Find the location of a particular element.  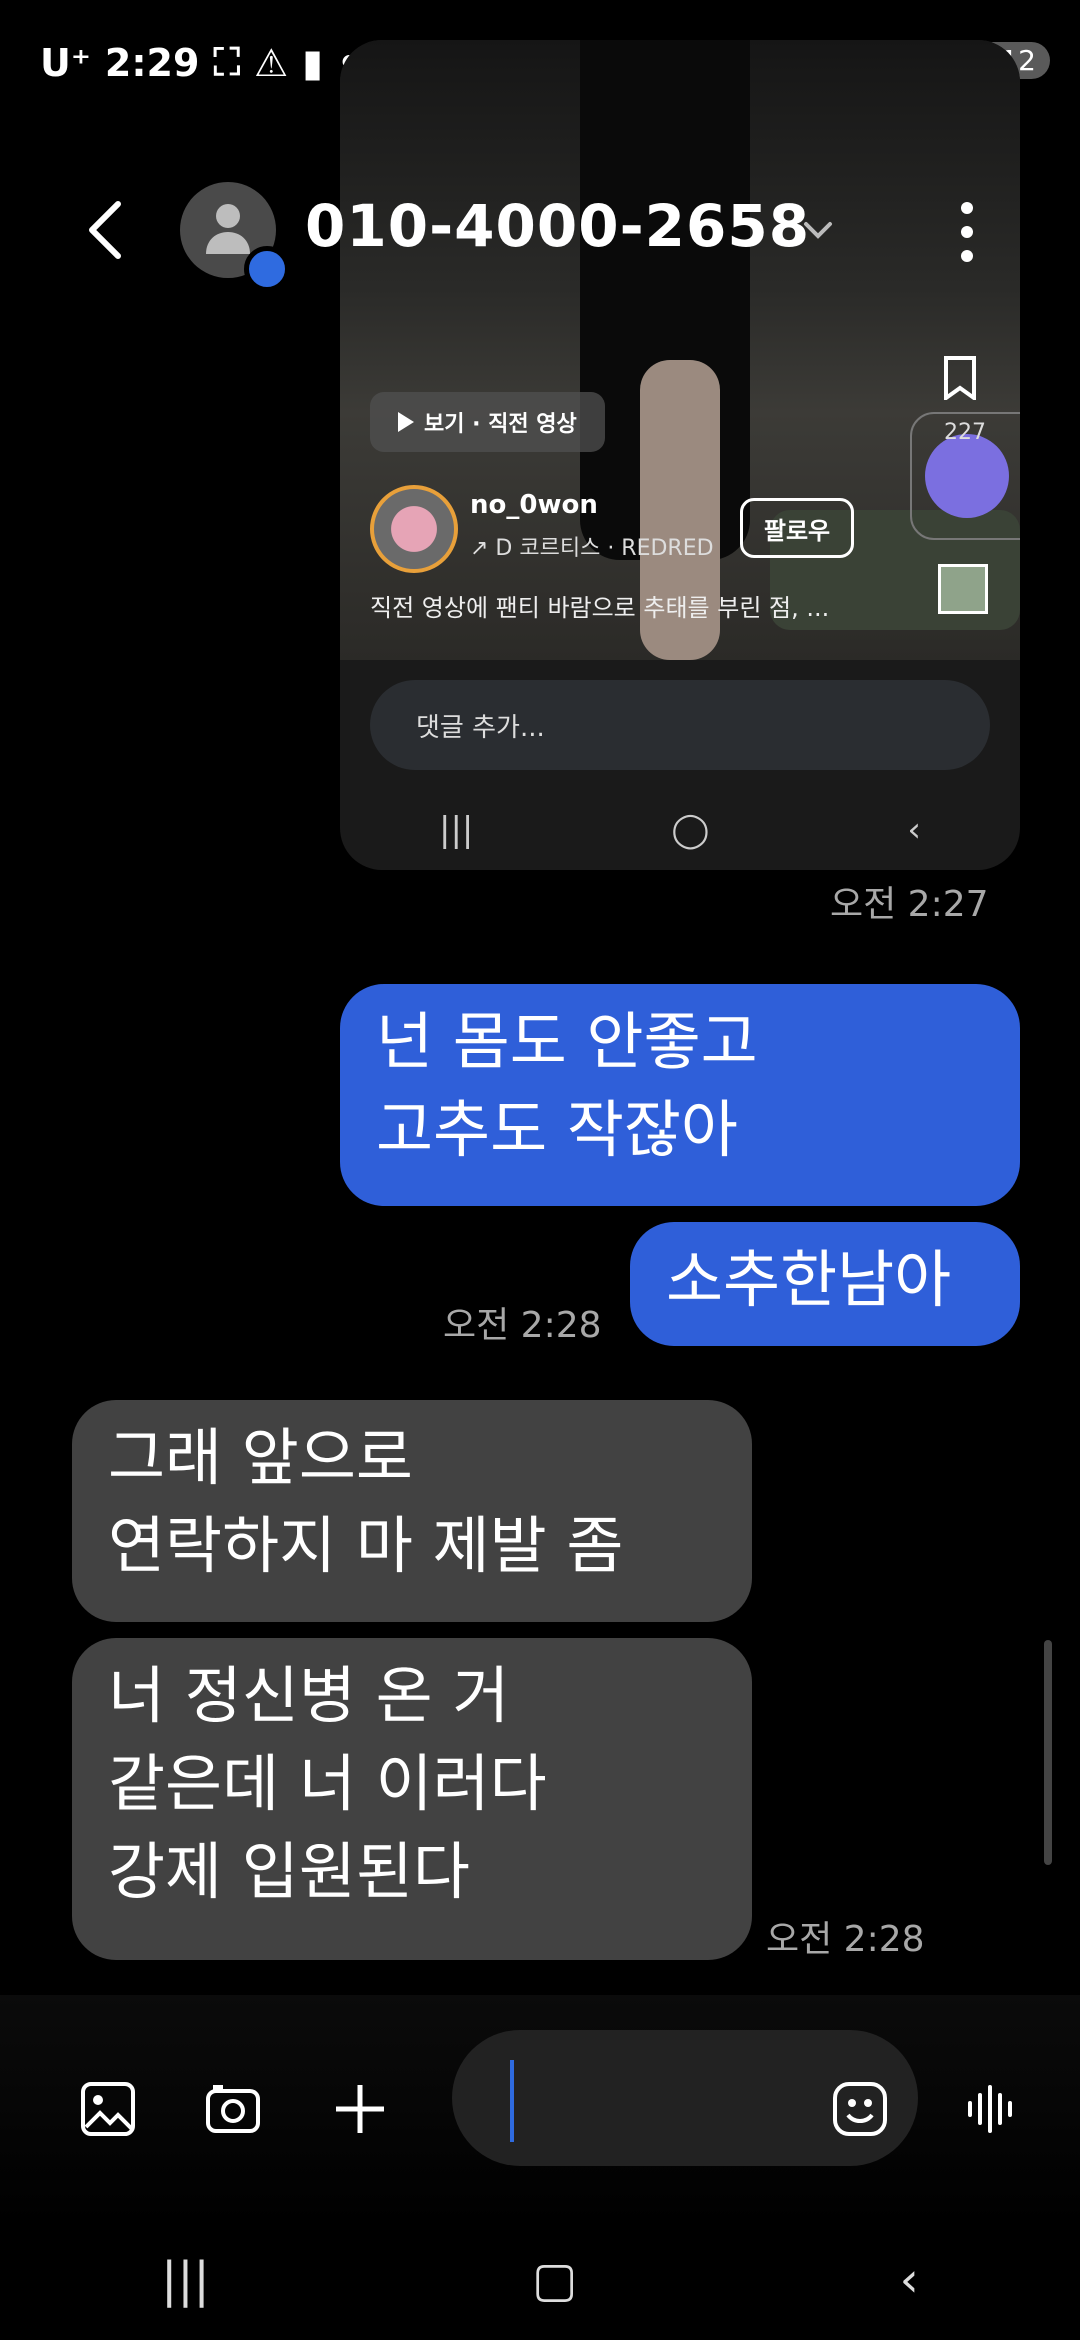

screenshot-icon: ⛶ is located at coordinates (227, 62).